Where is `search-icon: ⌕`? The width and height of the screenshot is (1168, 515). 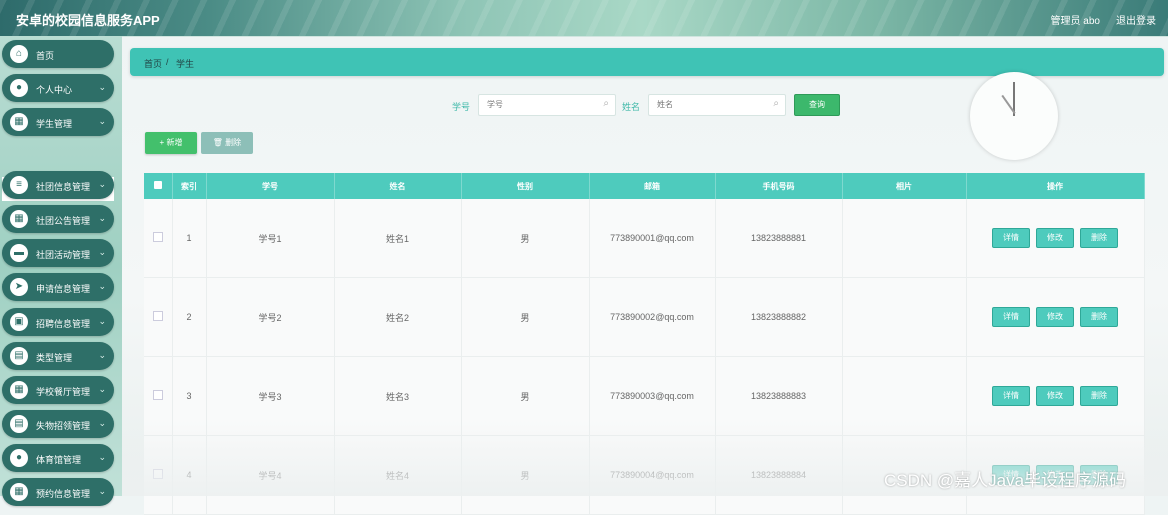
search-icon: ⌕ is located at coordinates (776, 103).